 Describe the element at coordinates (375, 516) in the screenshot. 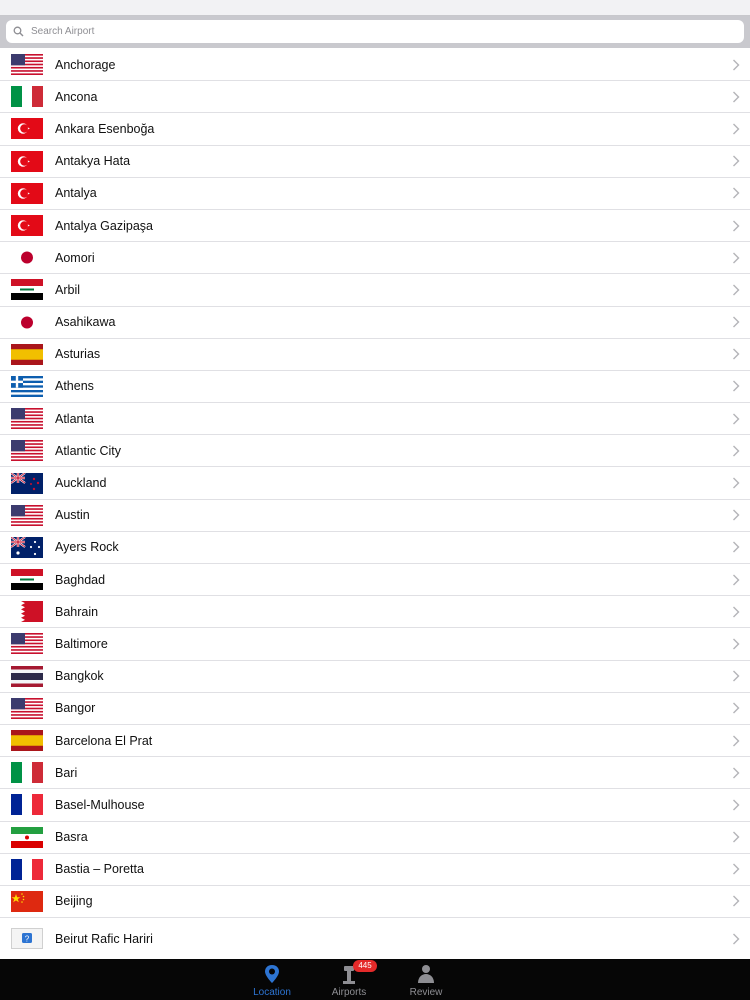

I see `airport-row: Austin` at that location.